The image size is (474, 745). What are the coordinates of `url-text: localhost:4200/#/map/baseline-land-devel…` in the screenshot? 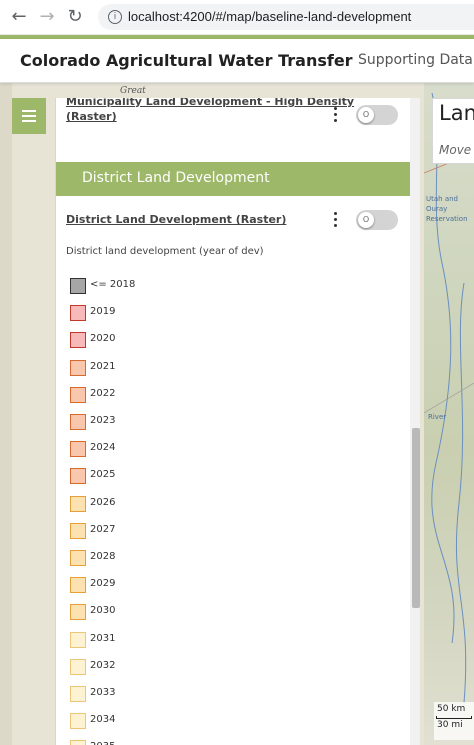 It's located at (269, 16).